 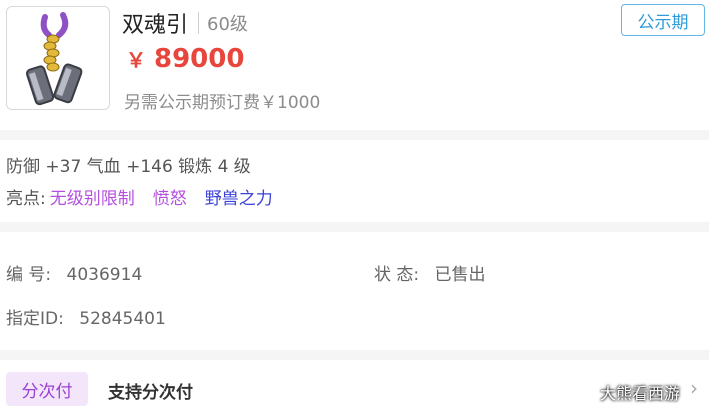 I want to click on highlights-row: 亮点: 无级别限制 愤怒 野兽之力, so click(x=148, y=196).